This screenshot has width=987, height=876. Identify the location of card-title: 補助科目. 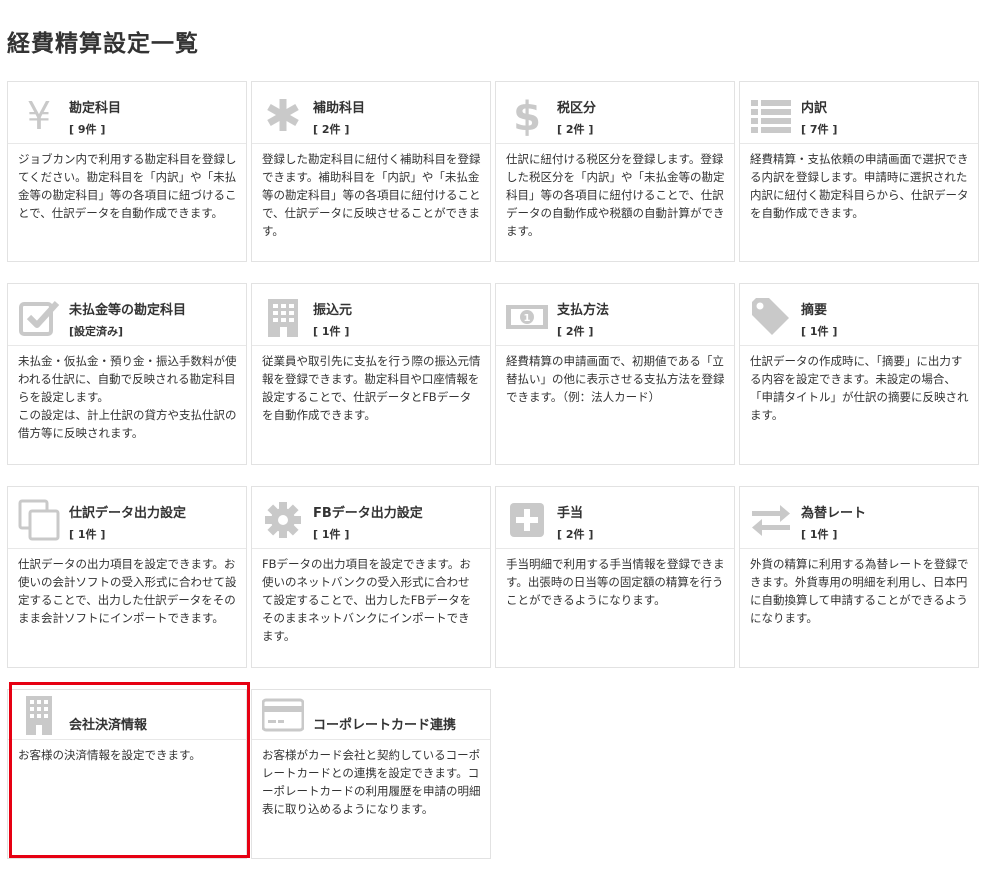
(339, 108).